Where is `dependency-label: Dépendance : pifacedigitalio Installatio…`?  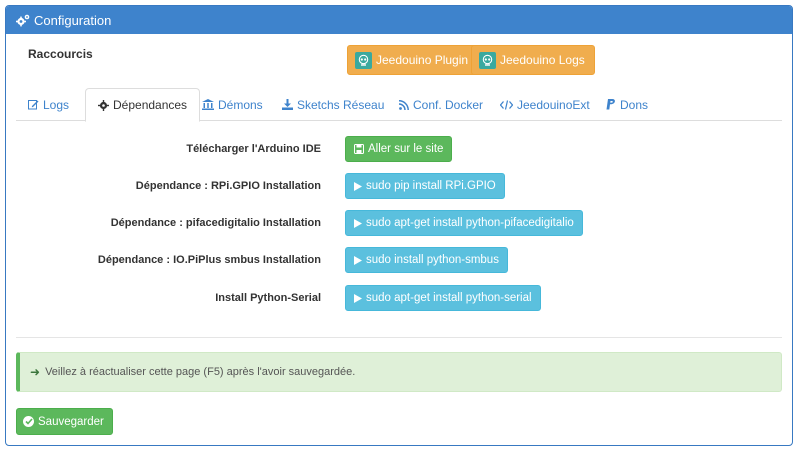
dependency-label: Dépendance : pifacedigitalio Installatio… is located at coordinates (215, 223).